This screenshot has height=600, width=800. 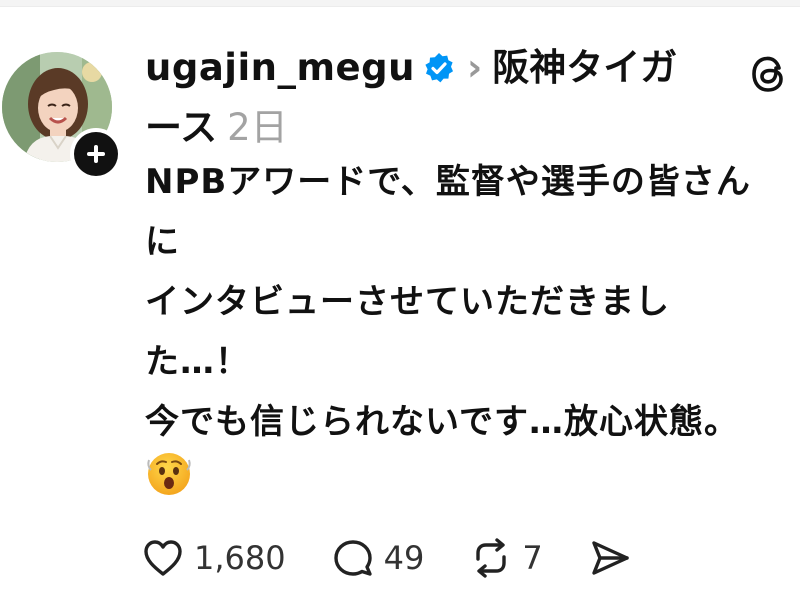 I want to click on repost-button: 7, so click(x=505, y=558).